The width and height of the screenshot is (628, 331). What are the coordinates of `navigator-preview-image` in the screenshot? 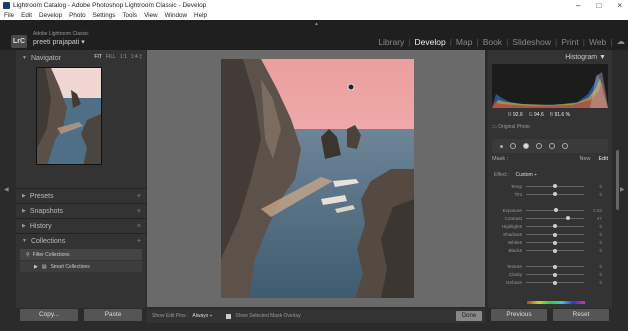 It's located at (69, 116).